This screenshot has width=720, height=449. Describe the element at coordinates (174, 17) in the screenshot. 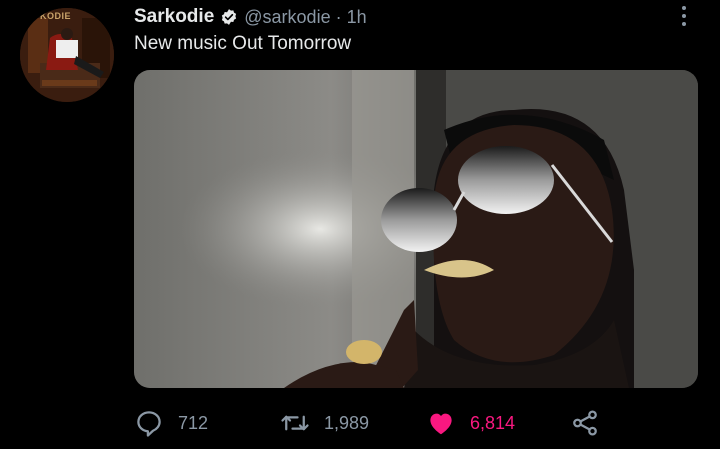

I see `author-name: Sarkodie` at that location.